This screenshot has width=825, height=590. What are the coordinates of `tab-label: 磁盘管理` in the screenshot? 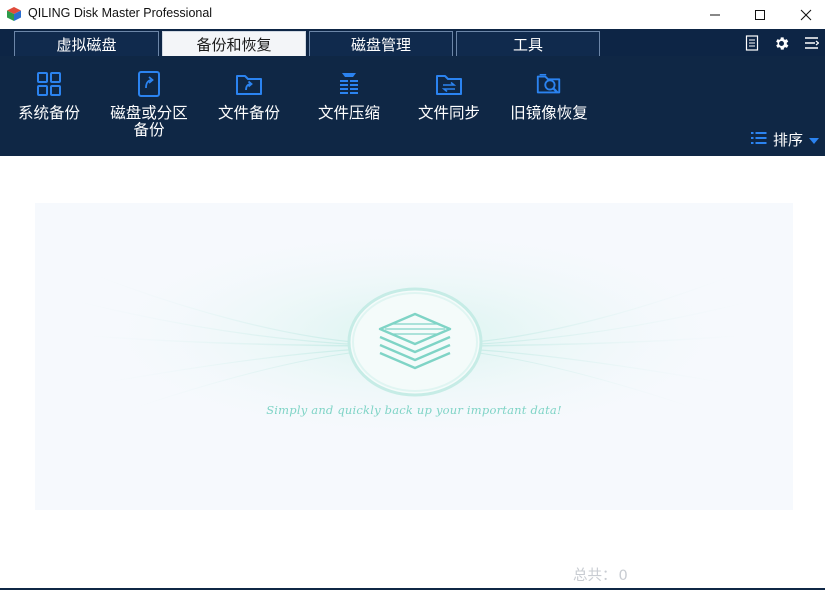 It's located at (380, 44).